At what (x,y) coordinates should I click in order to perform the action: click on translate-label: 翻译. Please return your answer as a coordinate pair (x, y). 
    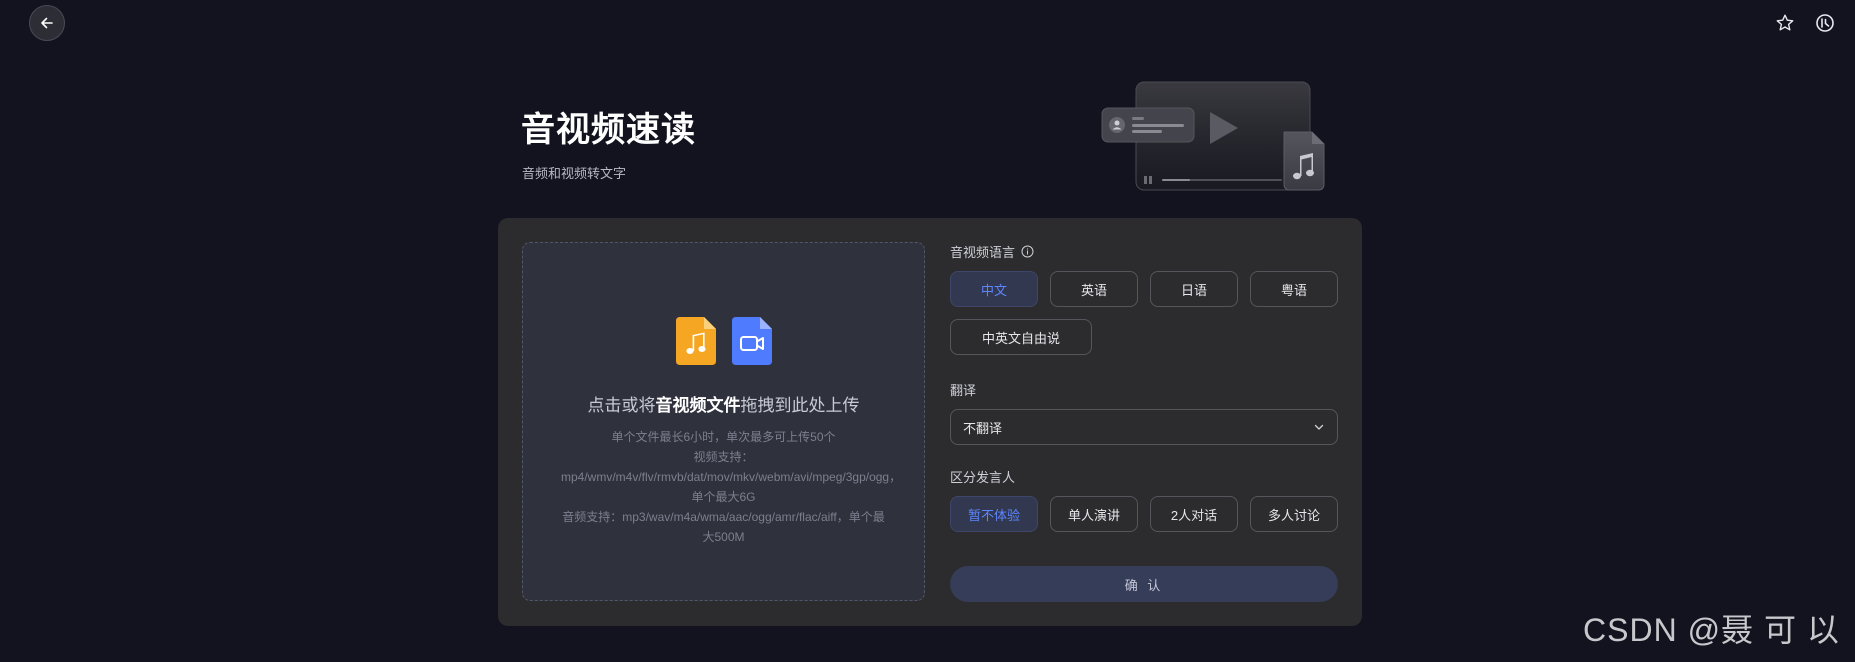
    Looking at the image, I should click on (963, 390).